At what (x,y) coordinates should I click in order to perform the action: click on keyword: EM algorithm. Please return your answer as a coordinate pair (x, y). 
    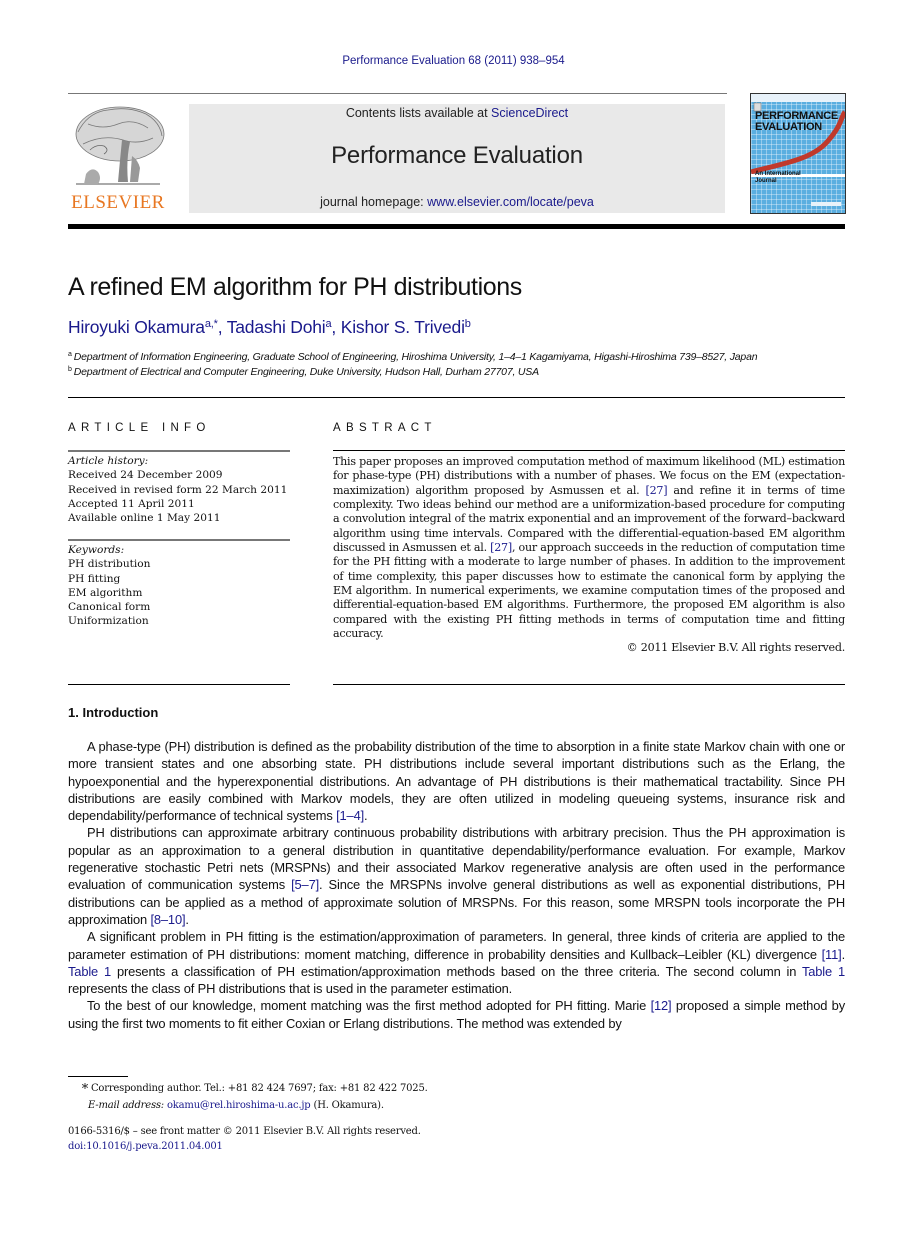
    Looking at the image, I should click on (105, 592).